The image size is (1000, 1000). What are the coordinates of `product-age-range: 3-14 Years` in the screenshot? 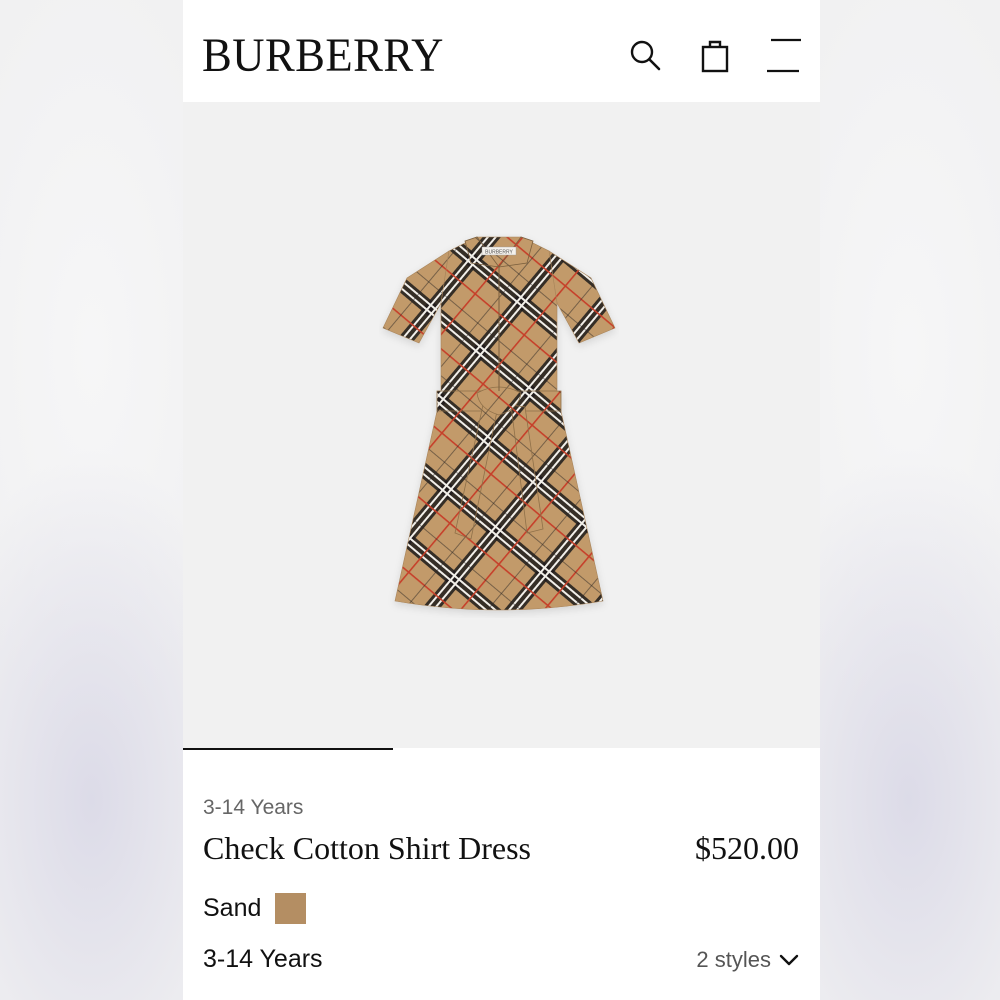 It's located at (253, 807).